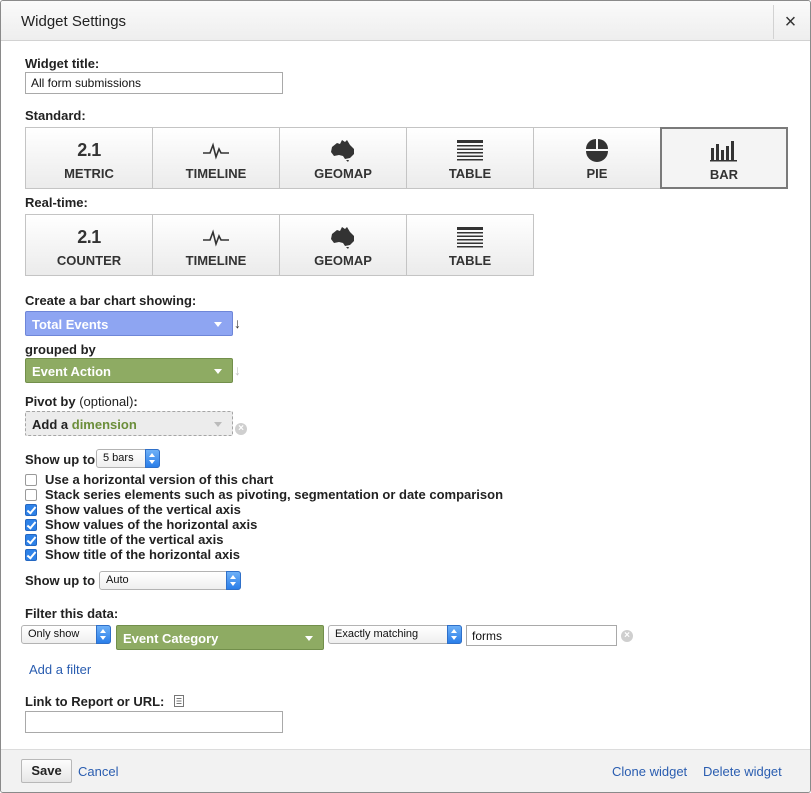 This screenshot has height=793, width=811. I want to click on dialog-title: Widget Settings, so click(74, 21).